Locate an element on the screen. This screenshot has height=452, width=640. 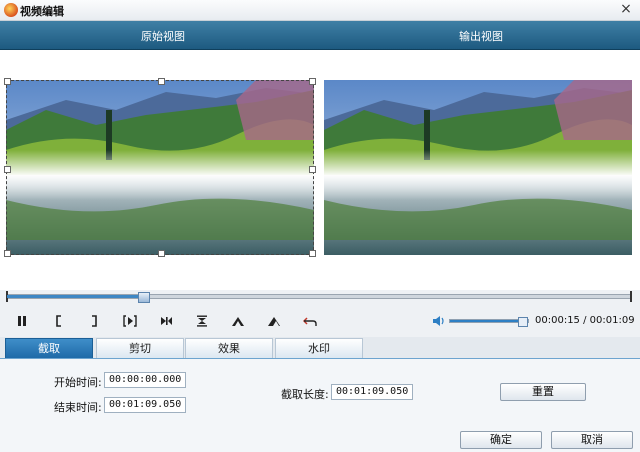
pause-icon is located at coordinates (22, 321).